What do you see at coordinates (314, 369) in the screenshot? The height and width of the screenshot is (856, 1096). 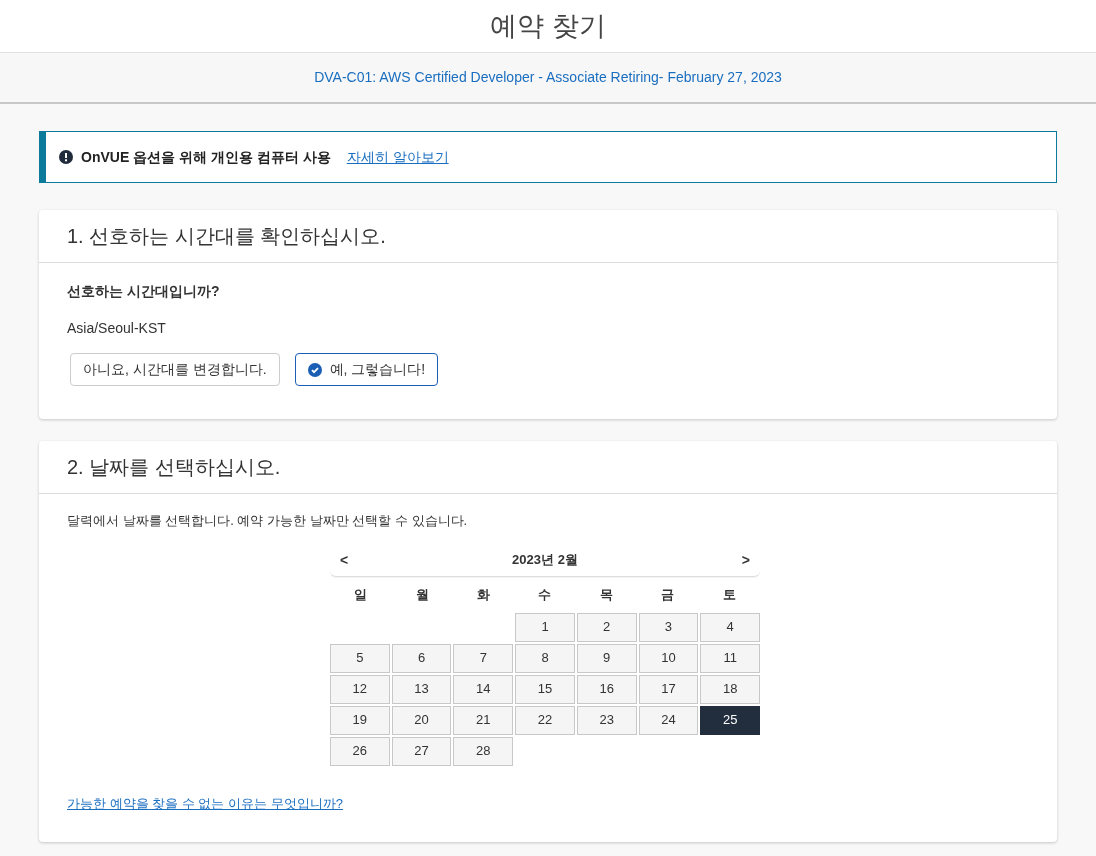 I see `check-circle-icon` at bounding box center [314, 369].